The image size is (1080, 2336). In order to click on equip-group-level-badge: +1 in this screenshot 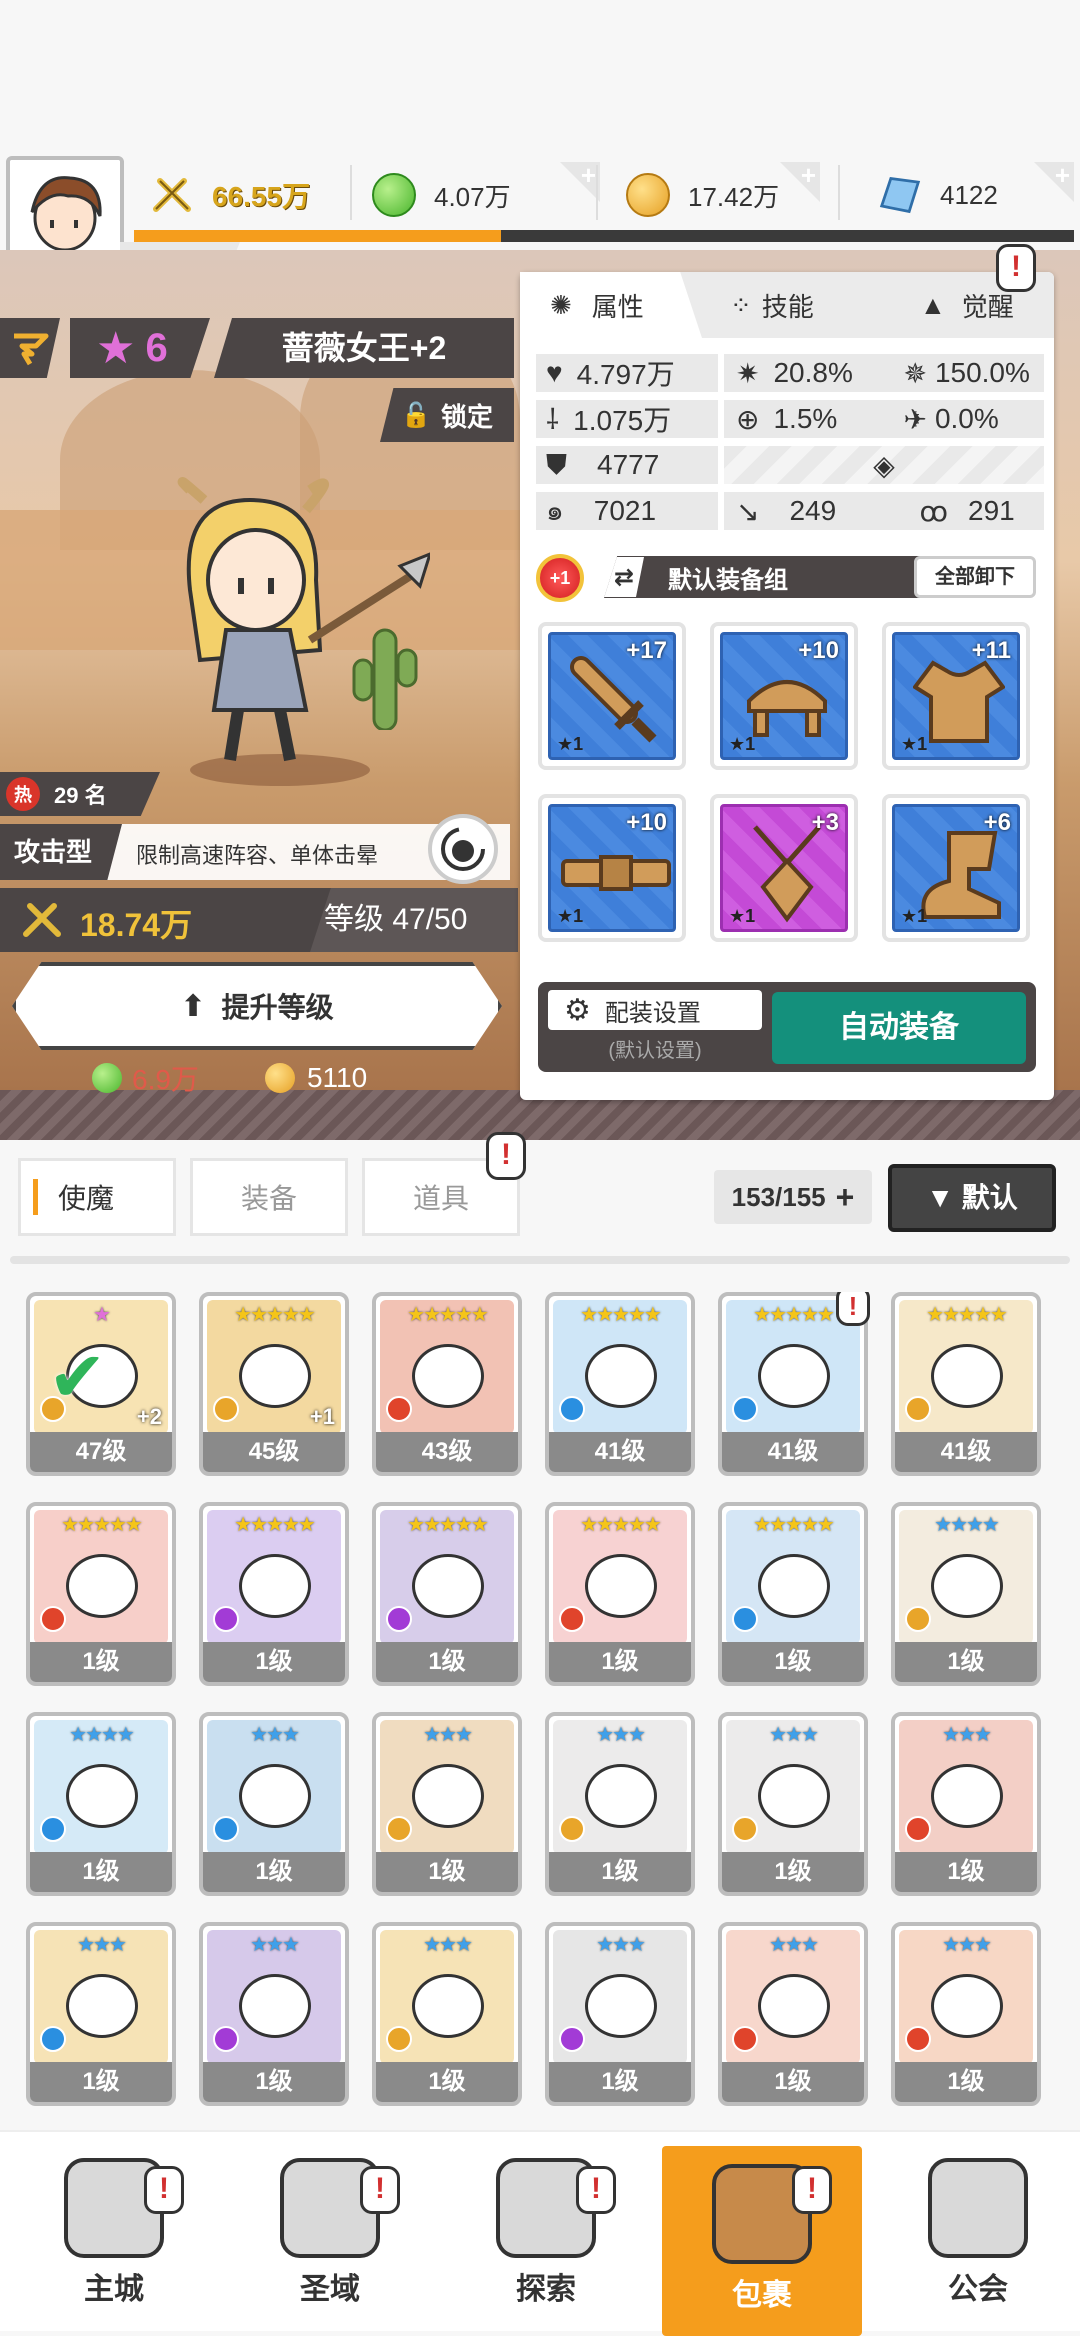, I will do `click(560, 578)`.